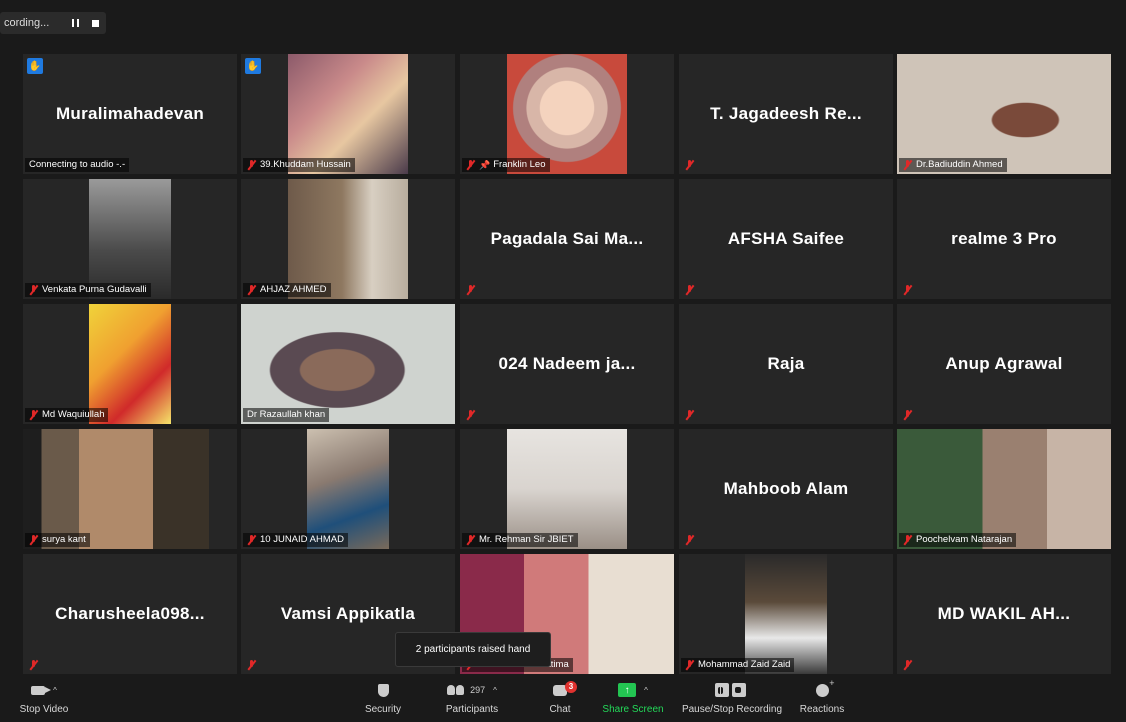 Image resolution: width=1126 pixels, height=722 pixels. Describe the element at coordinates (571, 686) in the screenshot. I see `chat-unread-badge: 3` at that location.